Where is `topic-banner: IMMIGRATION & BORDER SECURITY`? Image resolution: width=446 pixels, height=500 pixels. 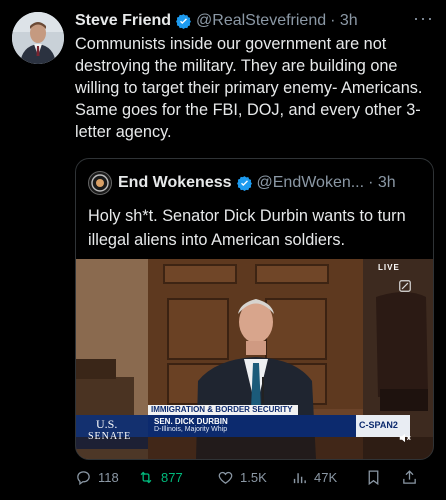
topic-banner: IMMIGRATION & BORDER SECURITY is located at coordinates (222, 409).